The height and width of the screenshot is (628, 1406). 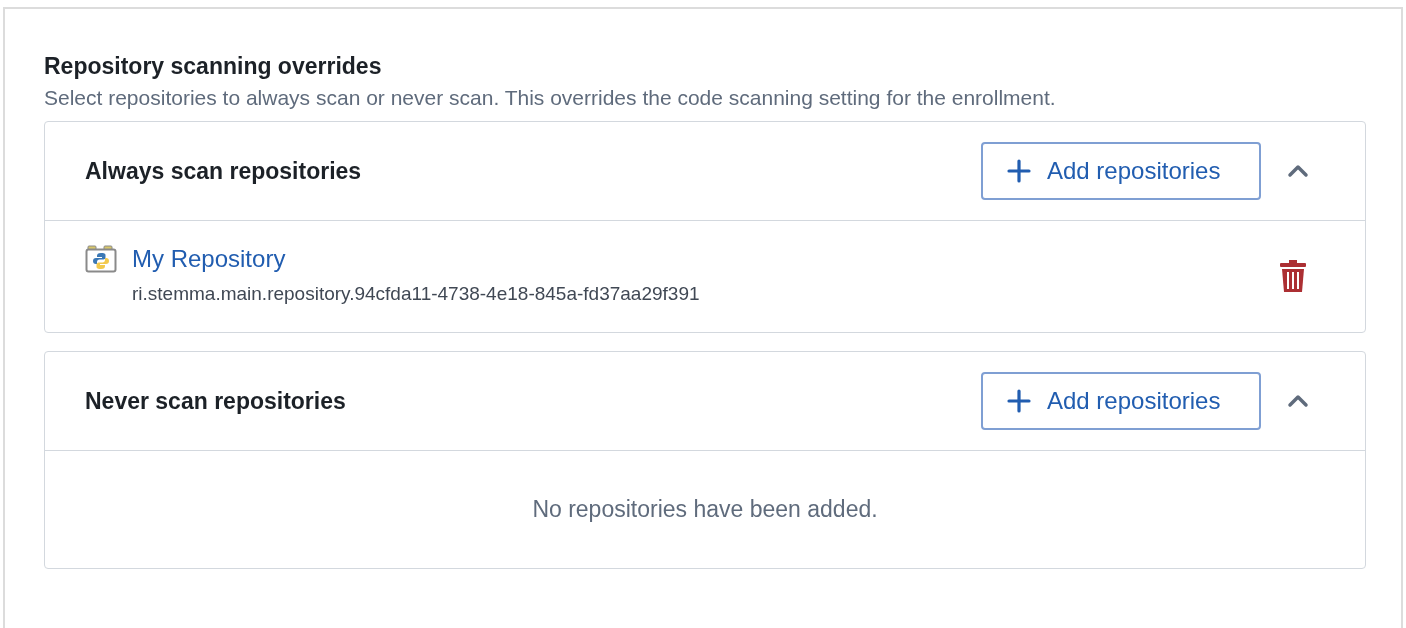 I want to click on repository-link: My Repository, so click(x=209, y=259).